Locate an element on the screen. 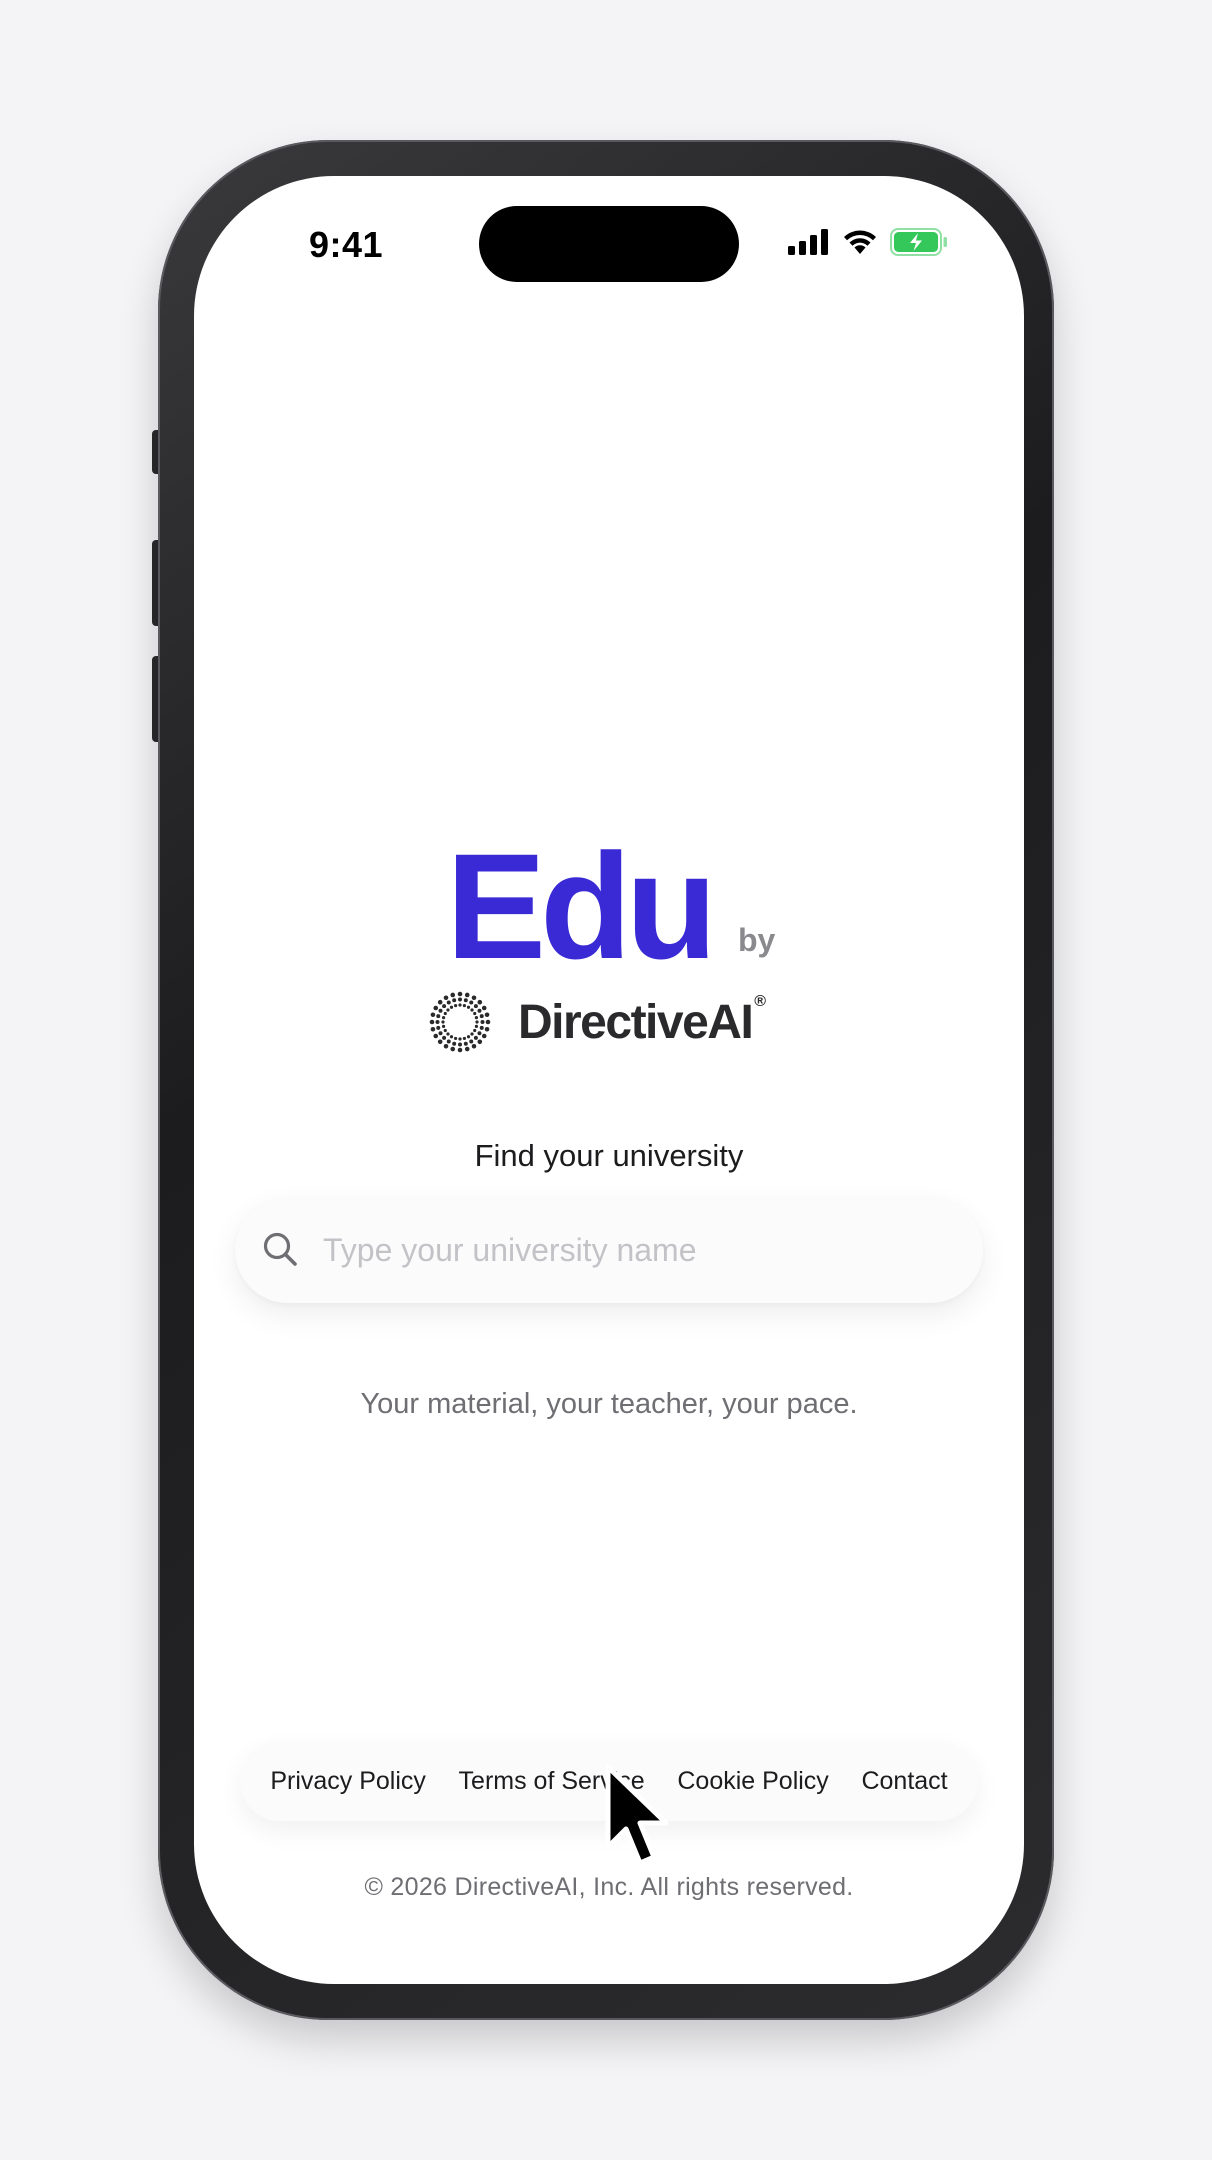 The height and width of the screenshot is (2160, 1212). mouse-pointer-icon is located at coordinates (637, 1815).